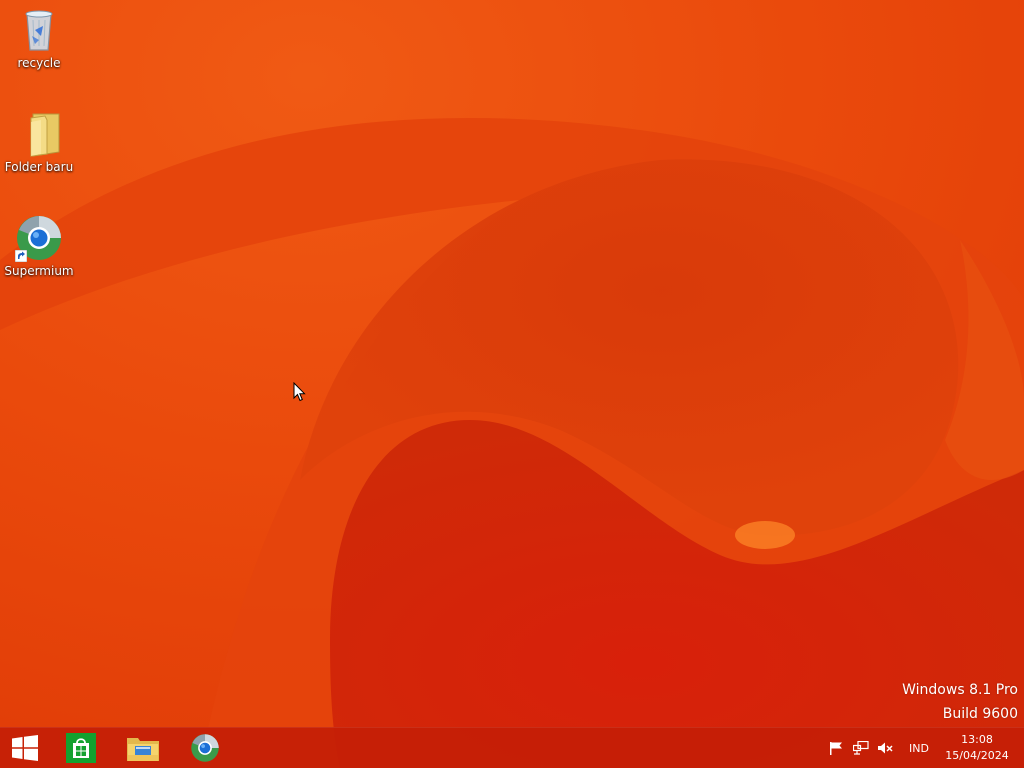 The image size is (1024, 768). I want to click on volume-button, so click(885, 748).